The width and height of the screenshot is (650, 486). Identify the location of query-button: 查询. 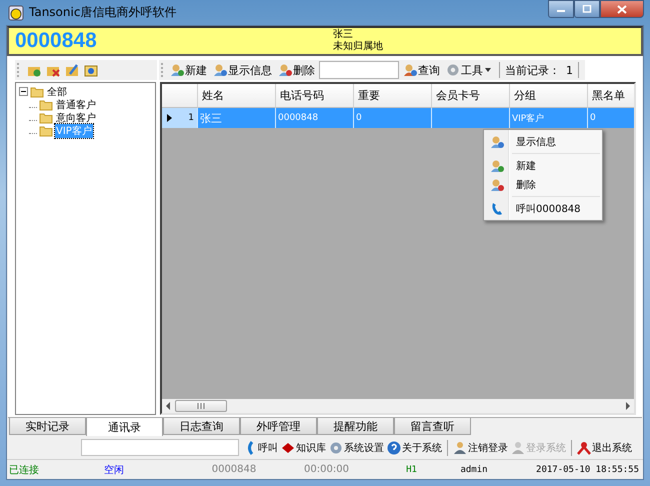
(421, 70).